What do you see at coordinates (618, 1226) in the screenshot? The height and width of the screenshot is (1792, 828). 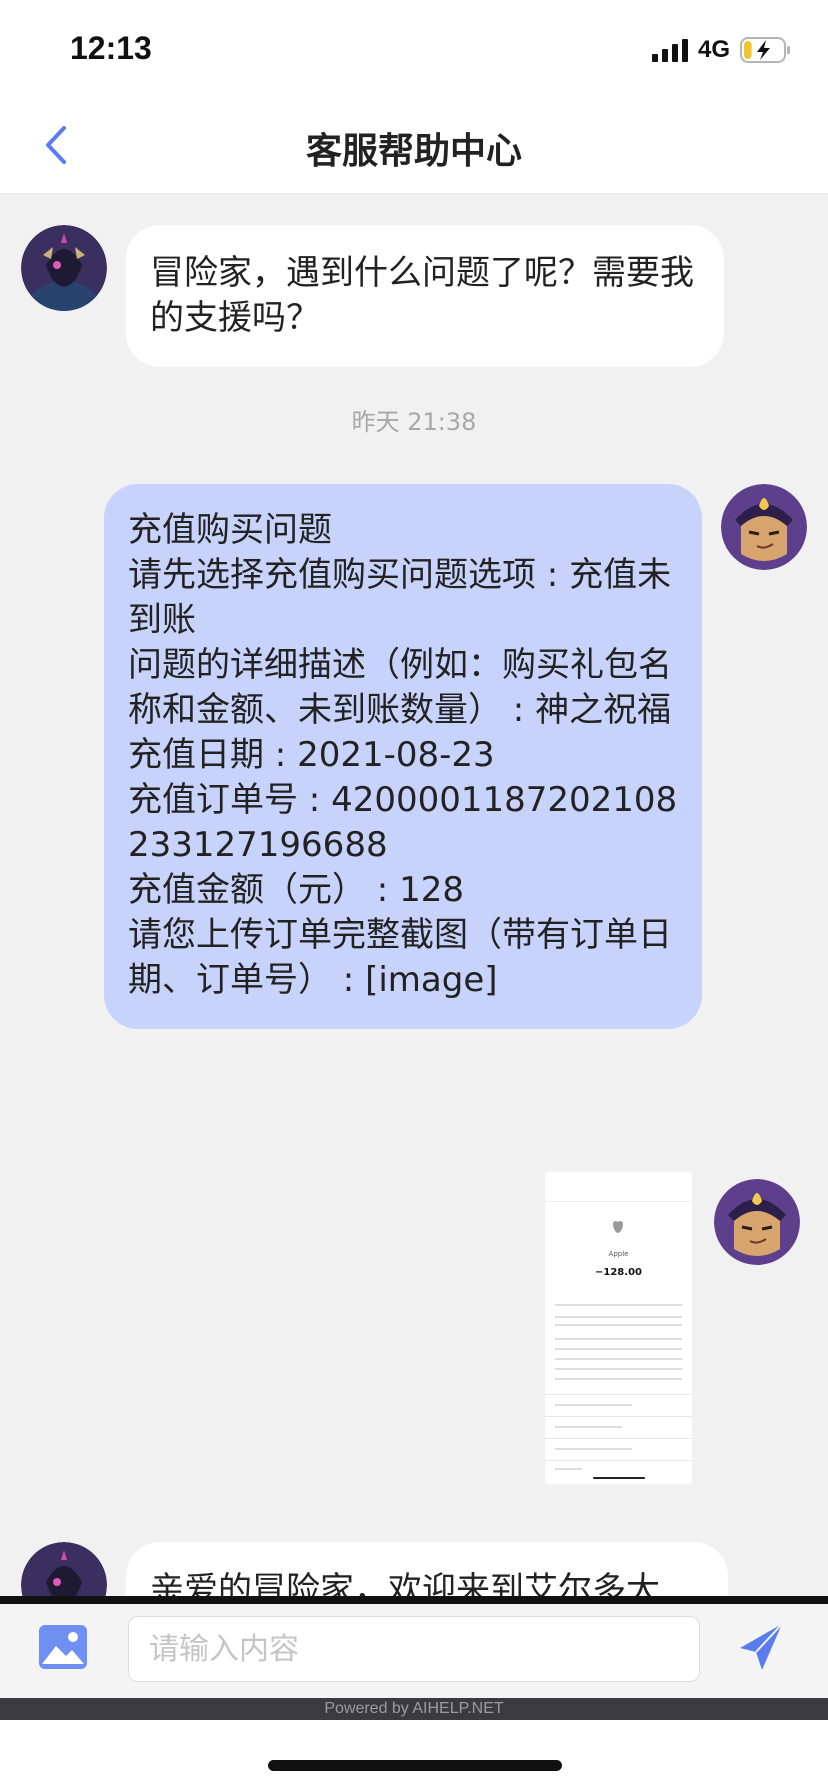 I see `apple-icon` at bounding box center [618, 1226].